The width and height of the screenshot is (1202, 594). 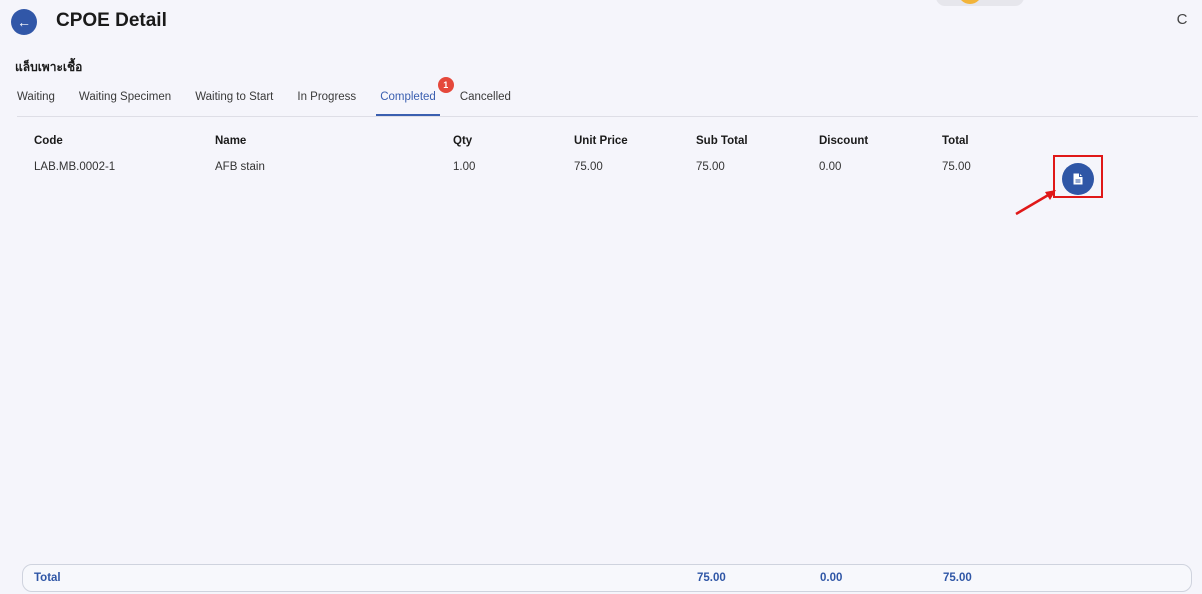 I want to click on arrow-left-icon: ←, so click(x=24, y=22).